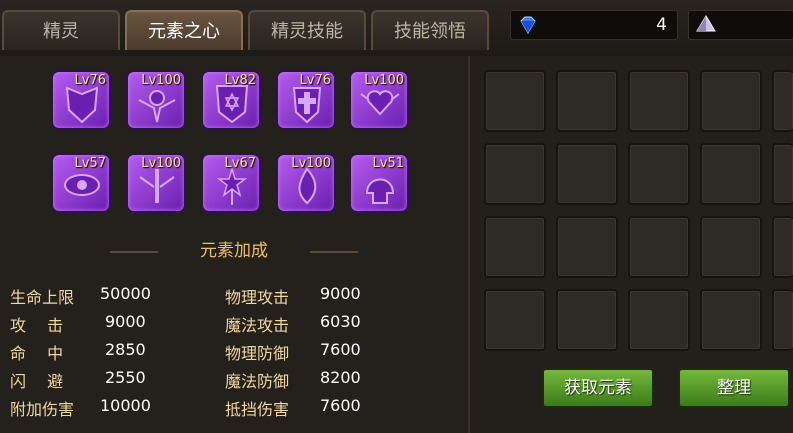 The width and height of the screenshot is (793, 433). Describe the element at coordinates (598, 388) in the screenshot. I see `get-elements-button: 获取元素` at that location.